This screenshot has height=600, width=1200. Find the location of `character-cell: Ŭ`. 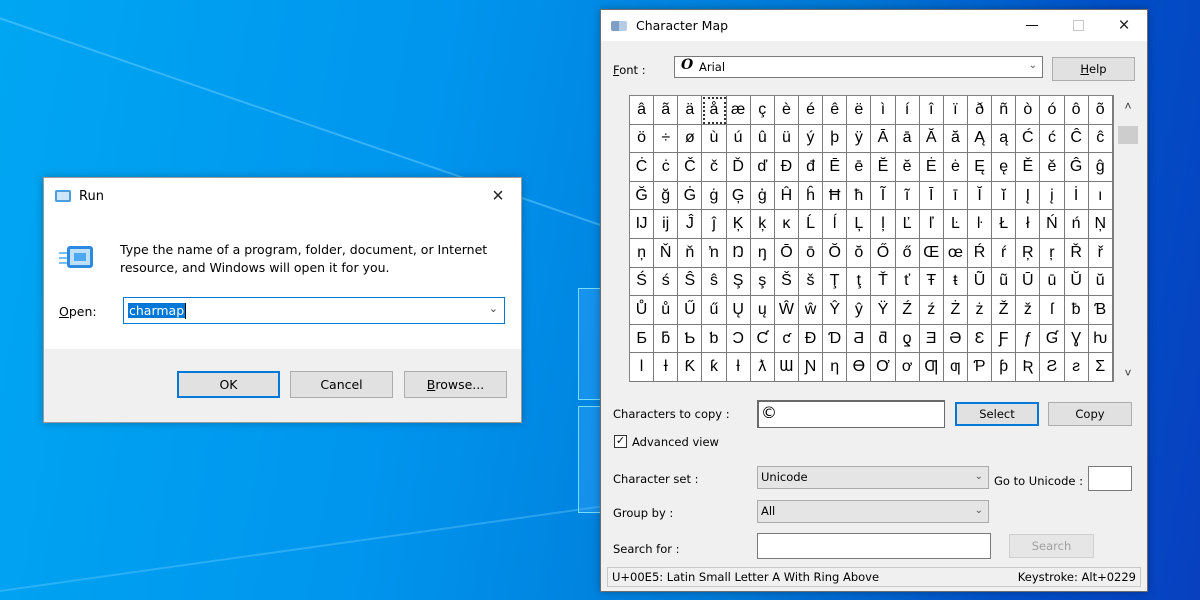

character-cell: Ŭ is located at coordinates (1076, 282).